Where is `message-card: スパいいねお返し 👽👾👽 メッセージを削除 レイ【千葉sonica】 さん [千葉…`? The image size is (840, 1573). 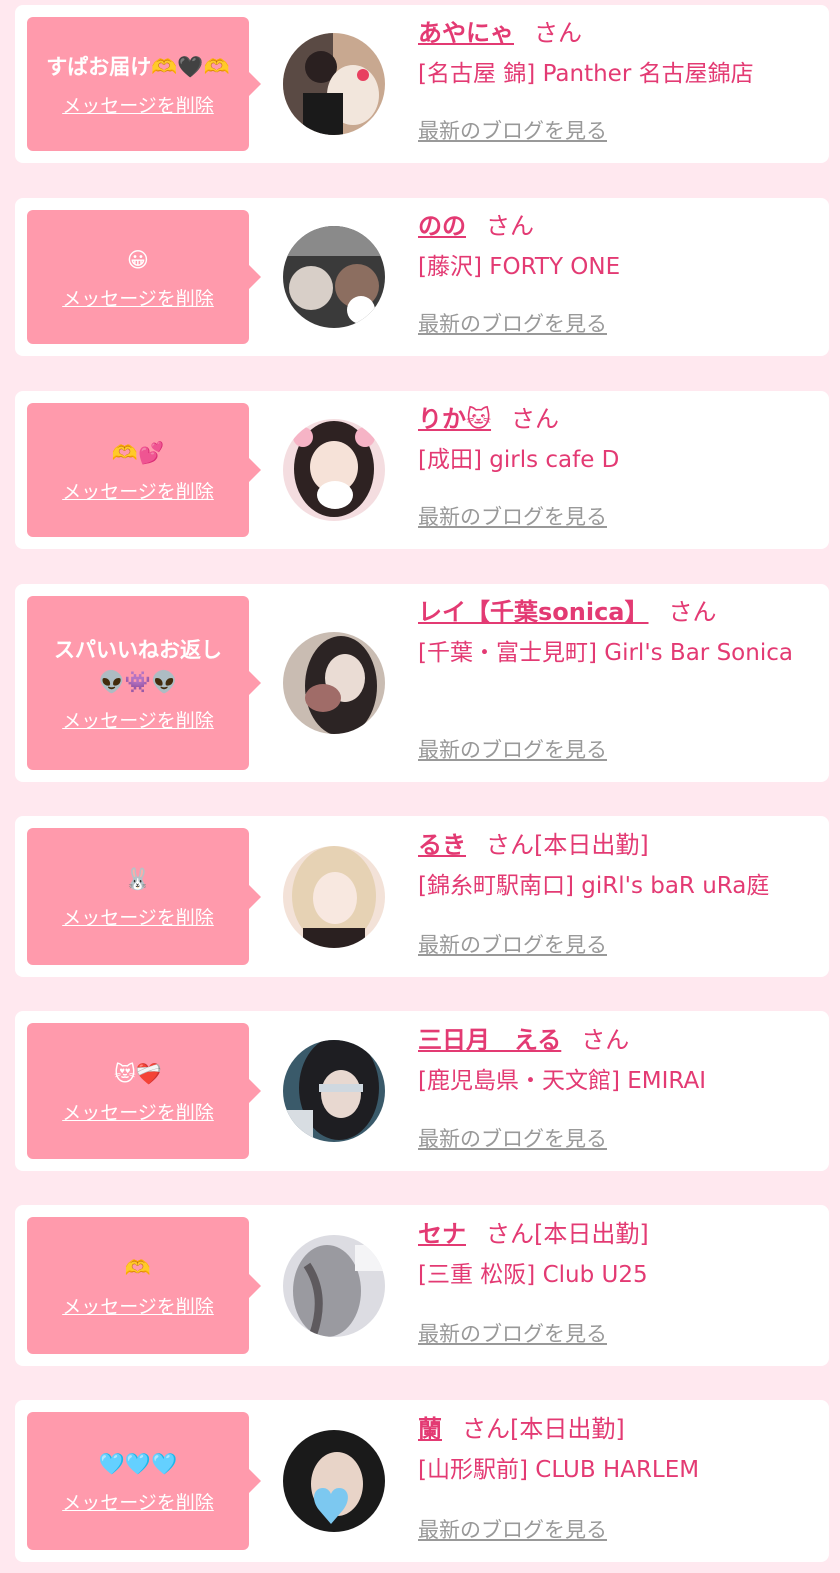
message-card: スパいいねお返し 👽👾👽 メッセージを削除 レイ【千葉sonica】 さん [千葉… is located at coordinates (422, 683).